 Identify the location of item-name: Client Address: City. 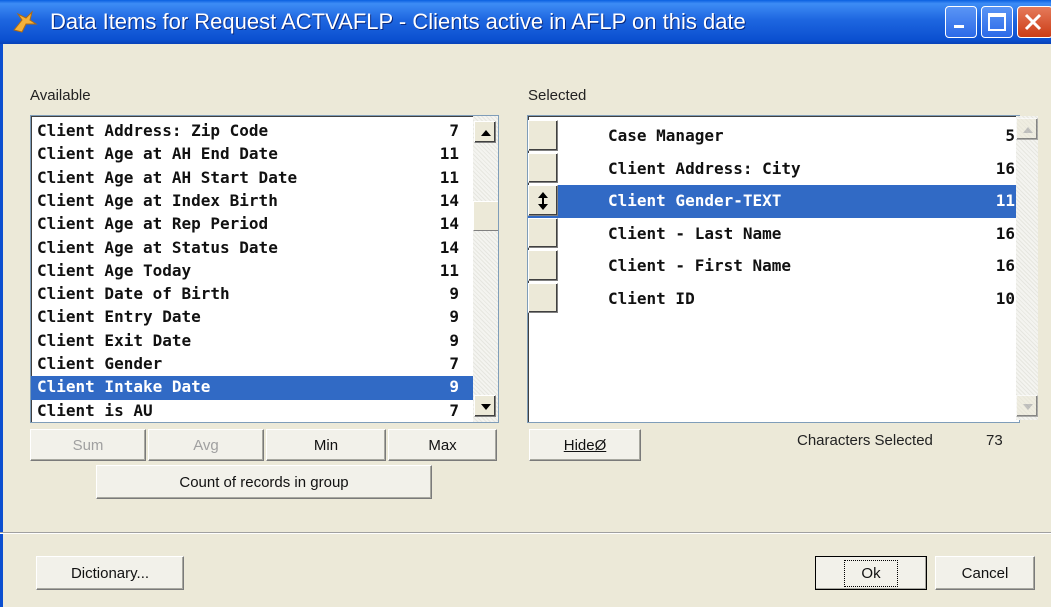
(704, 168).